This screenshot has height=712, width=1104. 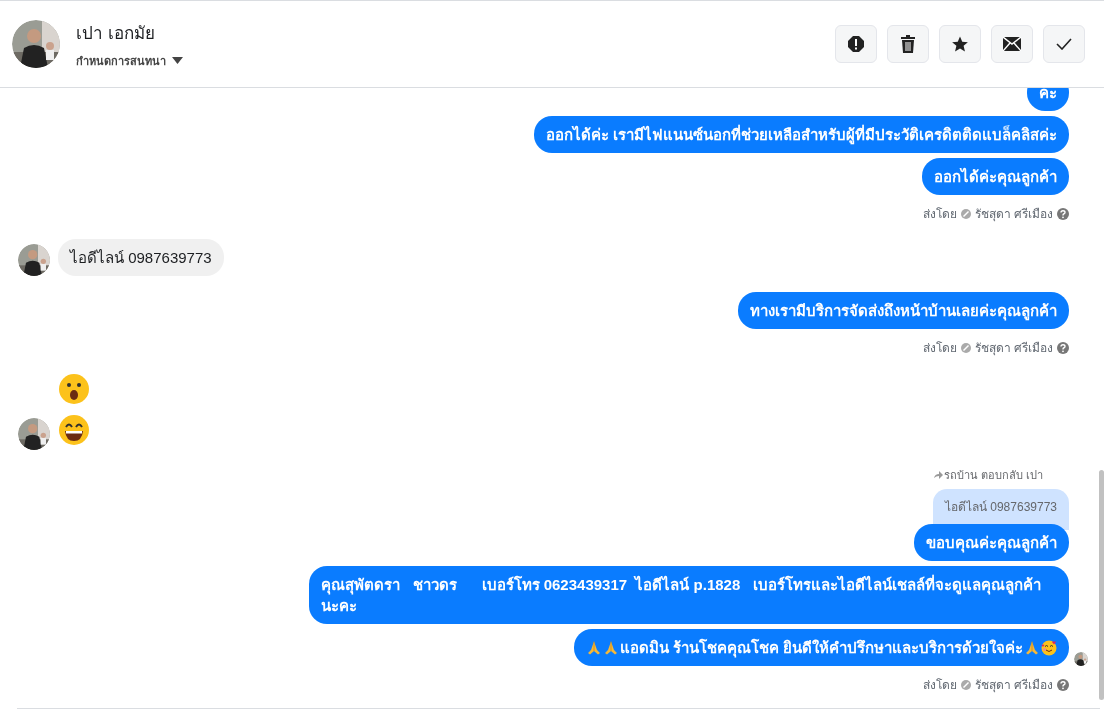 I want to click on star-button, so click(x=960, y=44).